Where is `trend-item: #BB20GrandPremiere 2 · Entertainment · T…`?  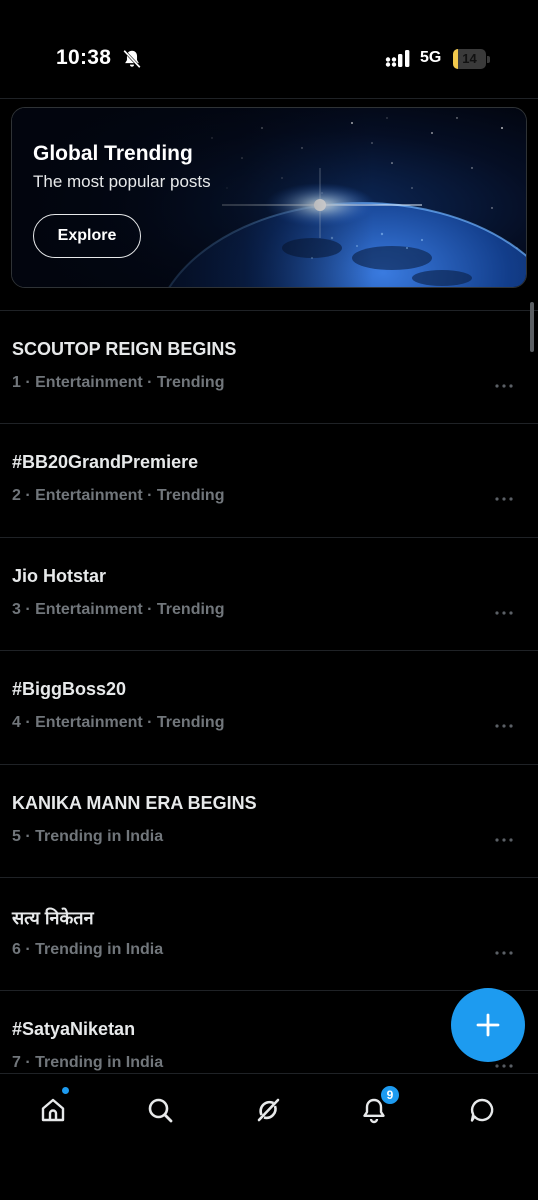
trend-item: #BB20GrandPremiere 2 · Entertainment · T… is located at coordinates (269, 481).